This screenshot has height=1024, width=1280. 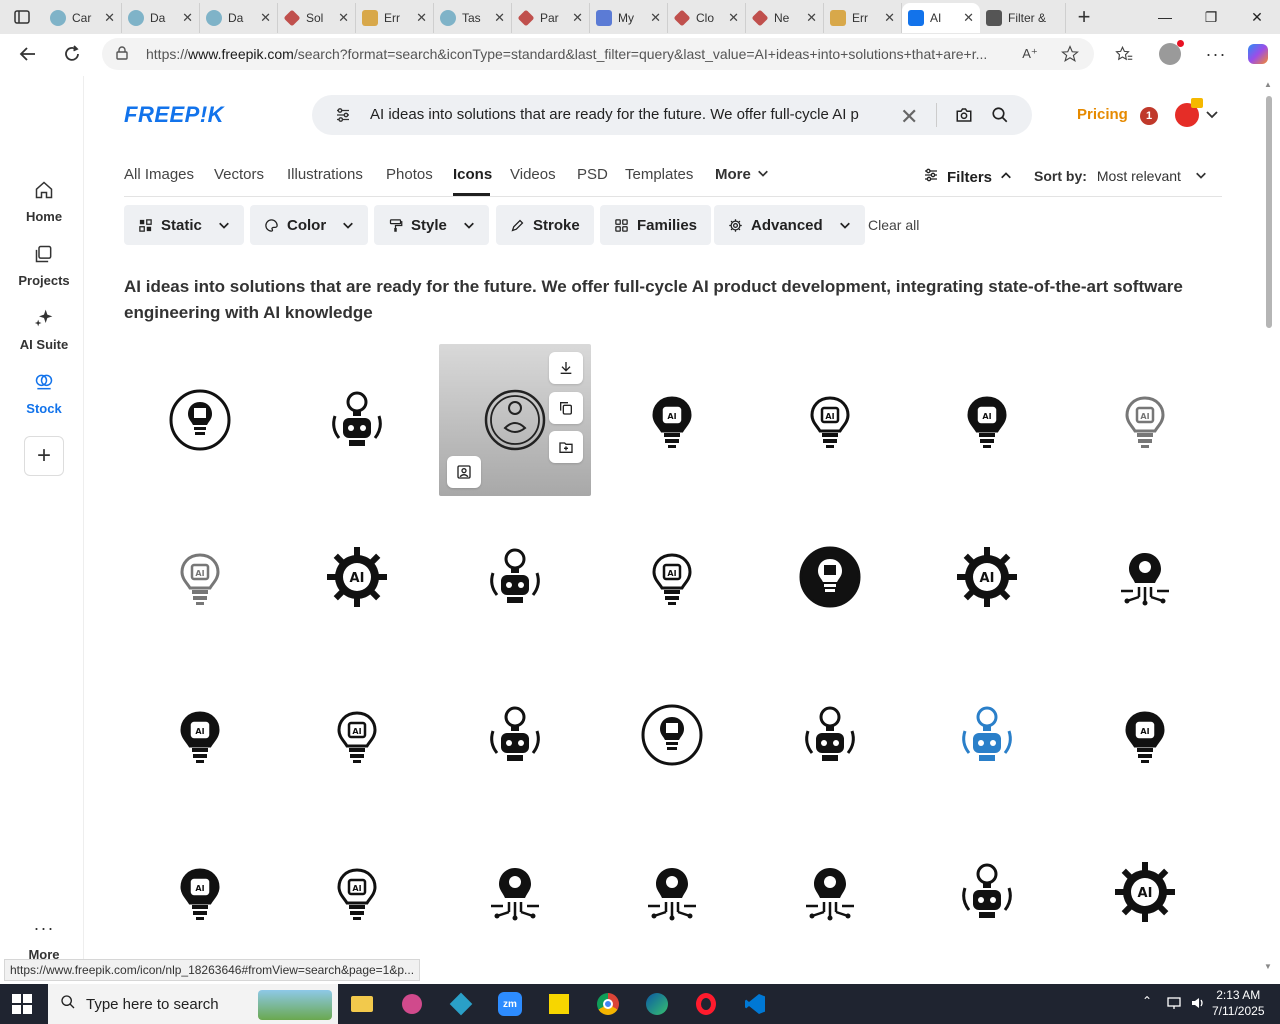 What do you see at coordinates (1269, 212) in the screenshot?
I see `scroll-thumb` at bounding box center [1269, 212].